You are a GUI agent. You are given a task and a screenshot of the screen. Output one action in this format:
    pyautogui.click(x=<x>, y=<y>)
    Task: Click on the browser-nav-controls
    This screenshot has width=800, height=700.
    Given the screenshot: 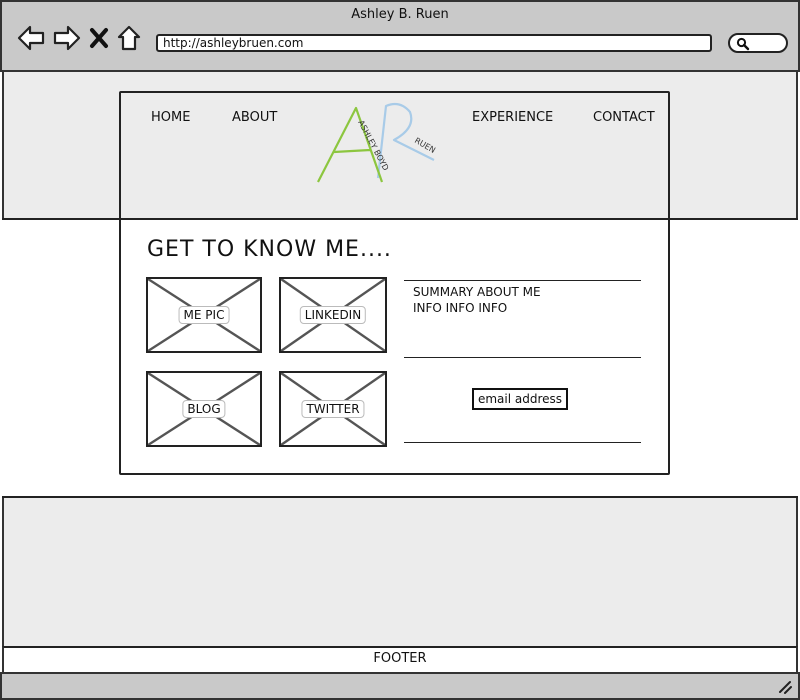 What is the action you would take?
    pyautogui.click(x=79, y=38)
    